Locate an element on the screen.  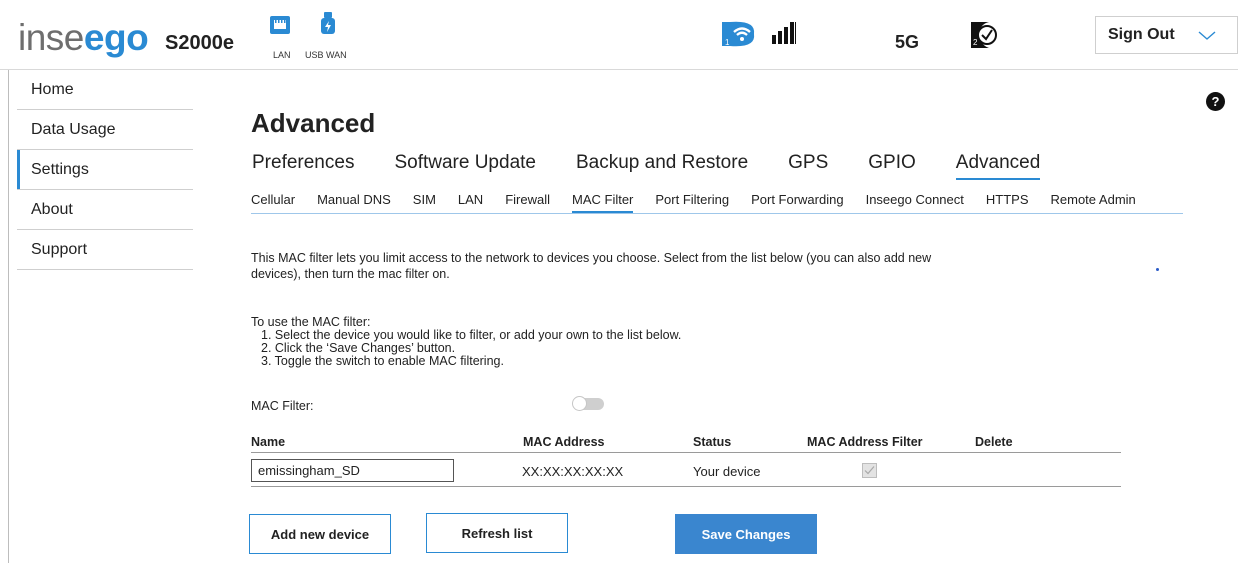
subtab-manual-dns: Manual DNS is located at coordinates (354, 202).